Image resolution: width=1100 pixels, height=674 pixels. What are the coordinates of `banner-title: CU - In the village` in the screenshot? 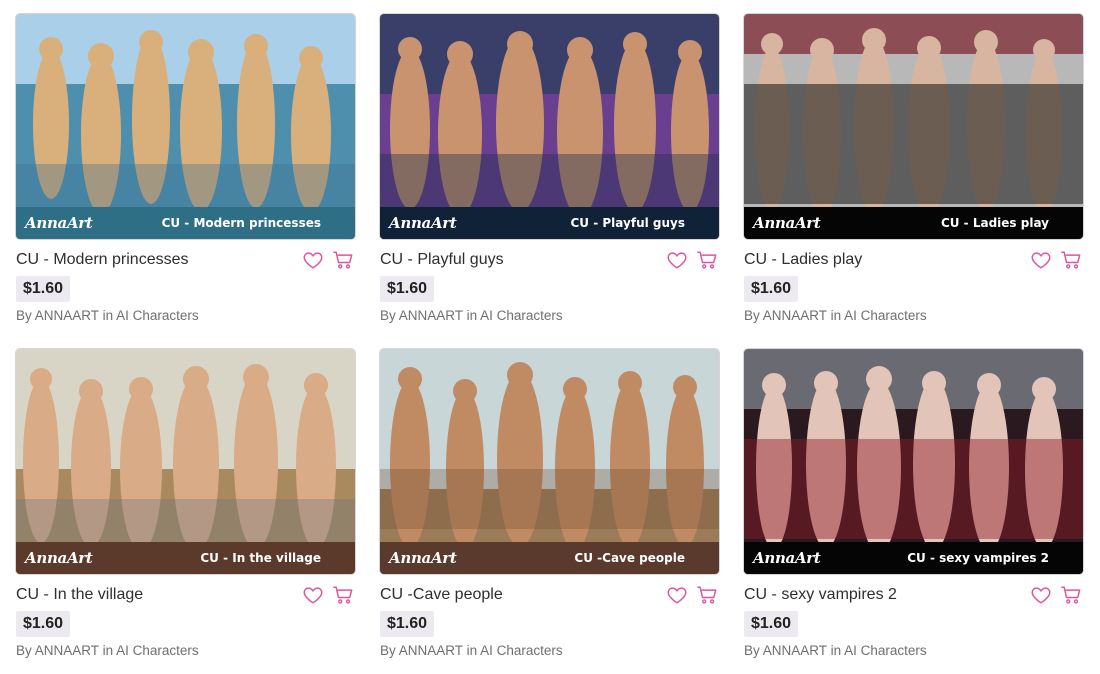 It's located at (260, 558).